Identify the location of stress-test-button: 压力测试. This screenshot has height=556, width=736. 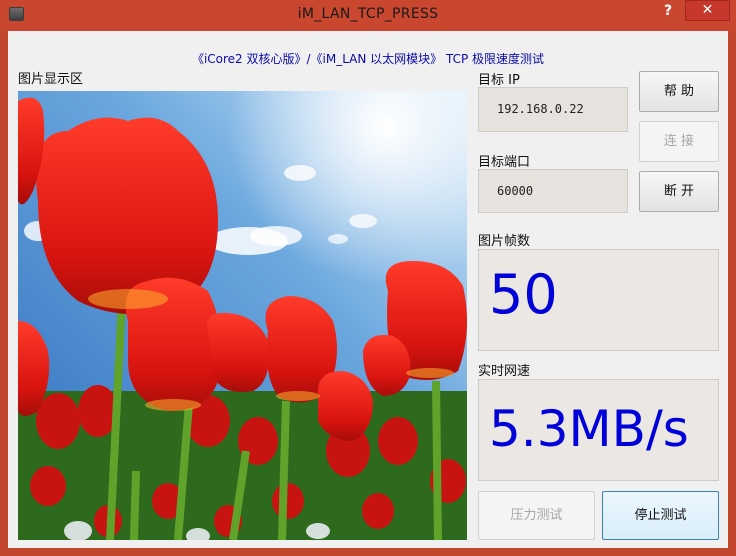
(536, 515).